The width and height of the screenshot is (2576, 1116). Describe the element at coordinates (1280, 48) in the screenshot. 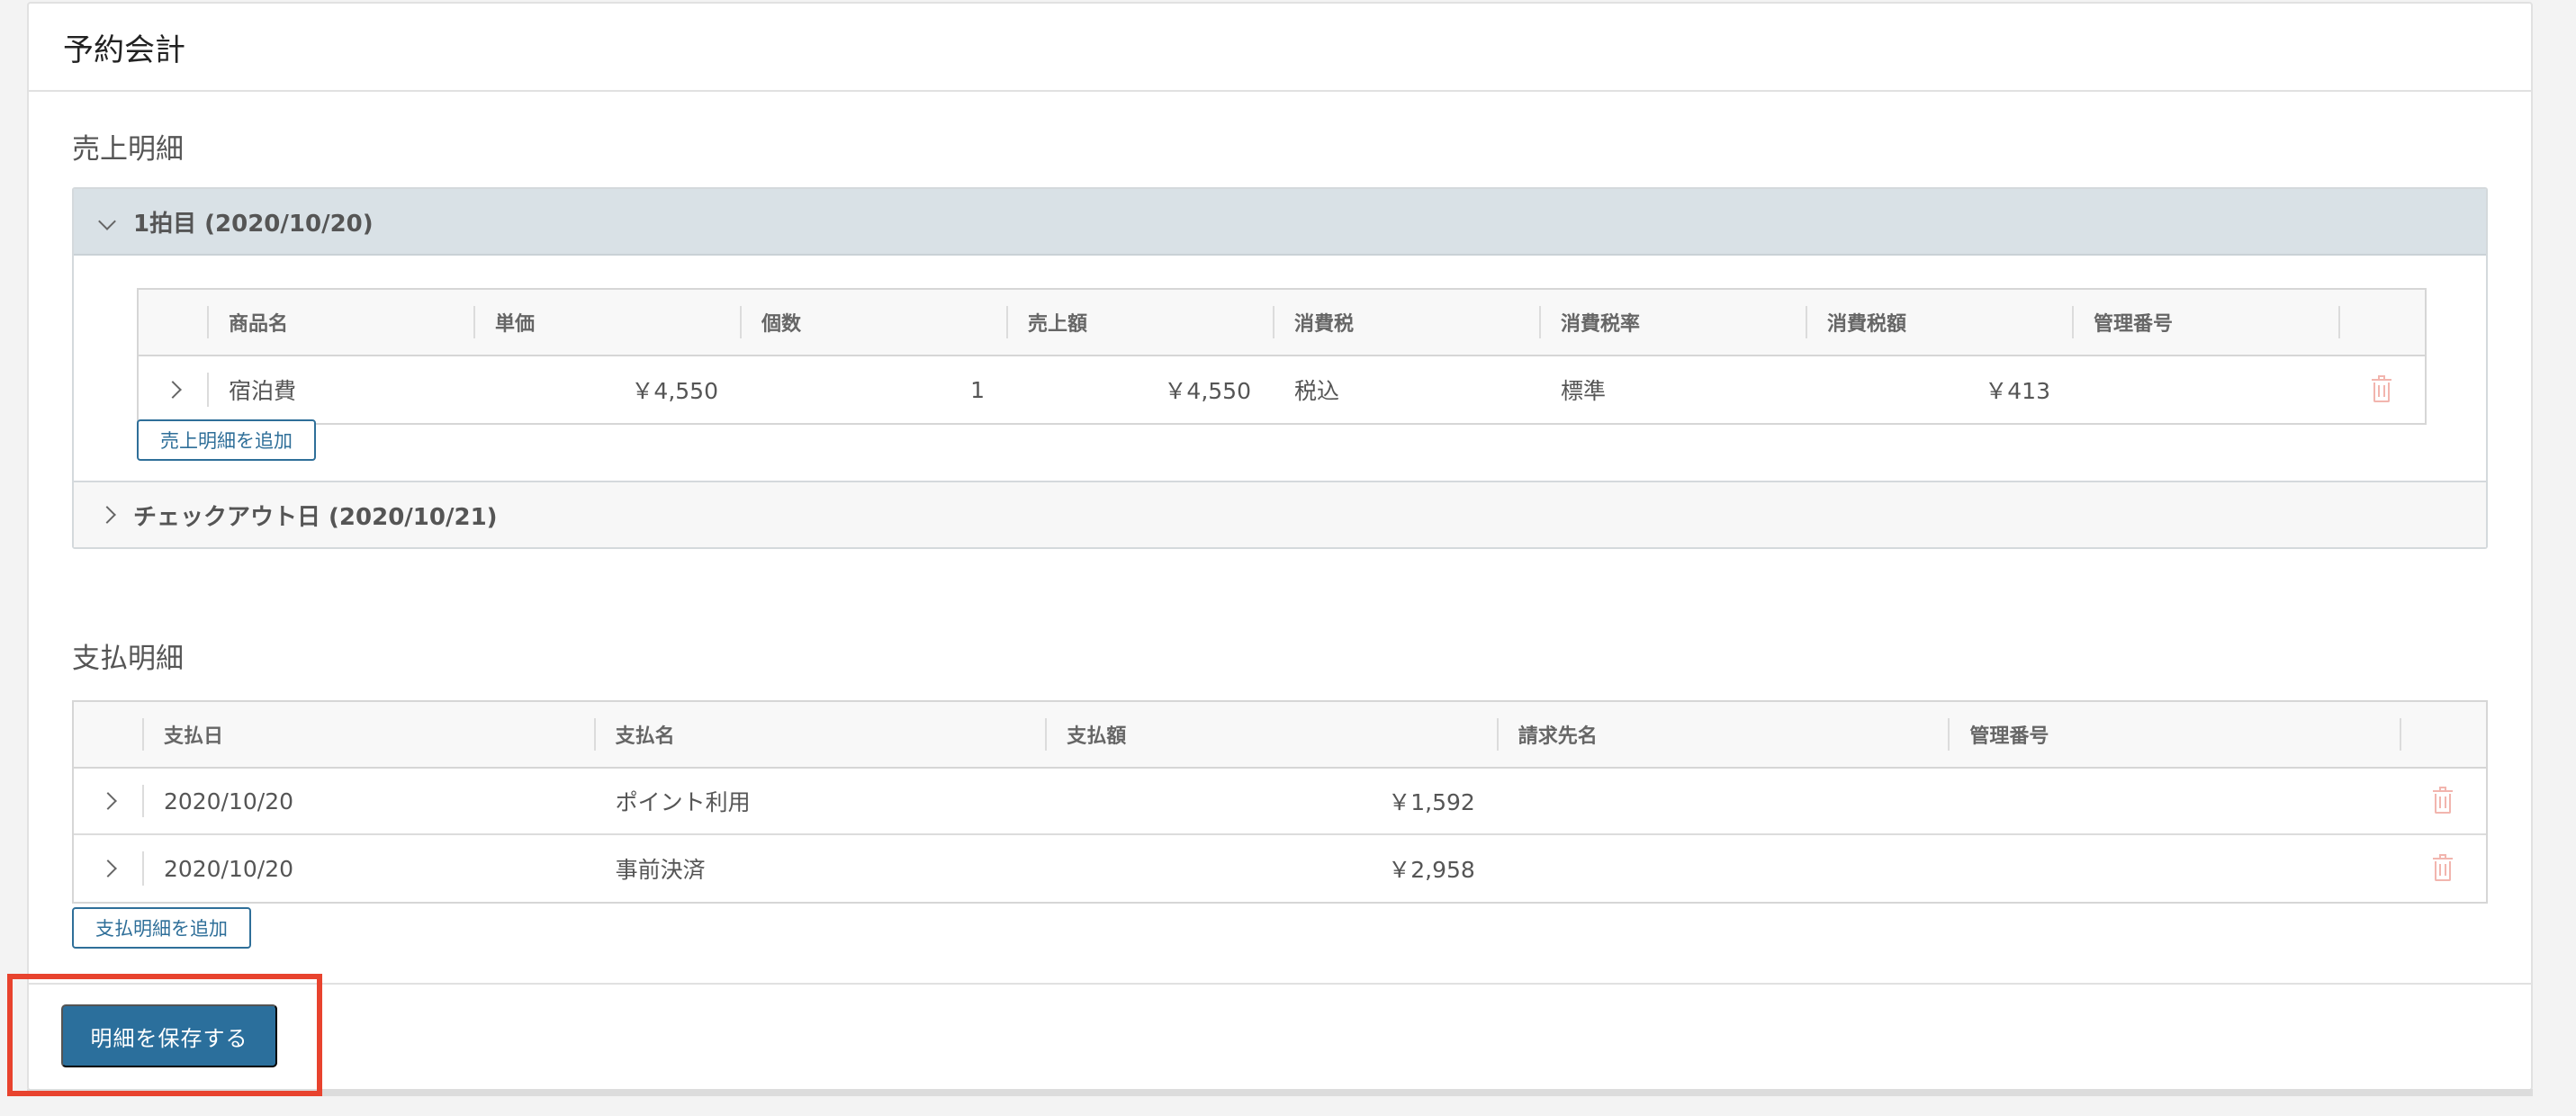

I see `panel-header: 予約会計` at that location.